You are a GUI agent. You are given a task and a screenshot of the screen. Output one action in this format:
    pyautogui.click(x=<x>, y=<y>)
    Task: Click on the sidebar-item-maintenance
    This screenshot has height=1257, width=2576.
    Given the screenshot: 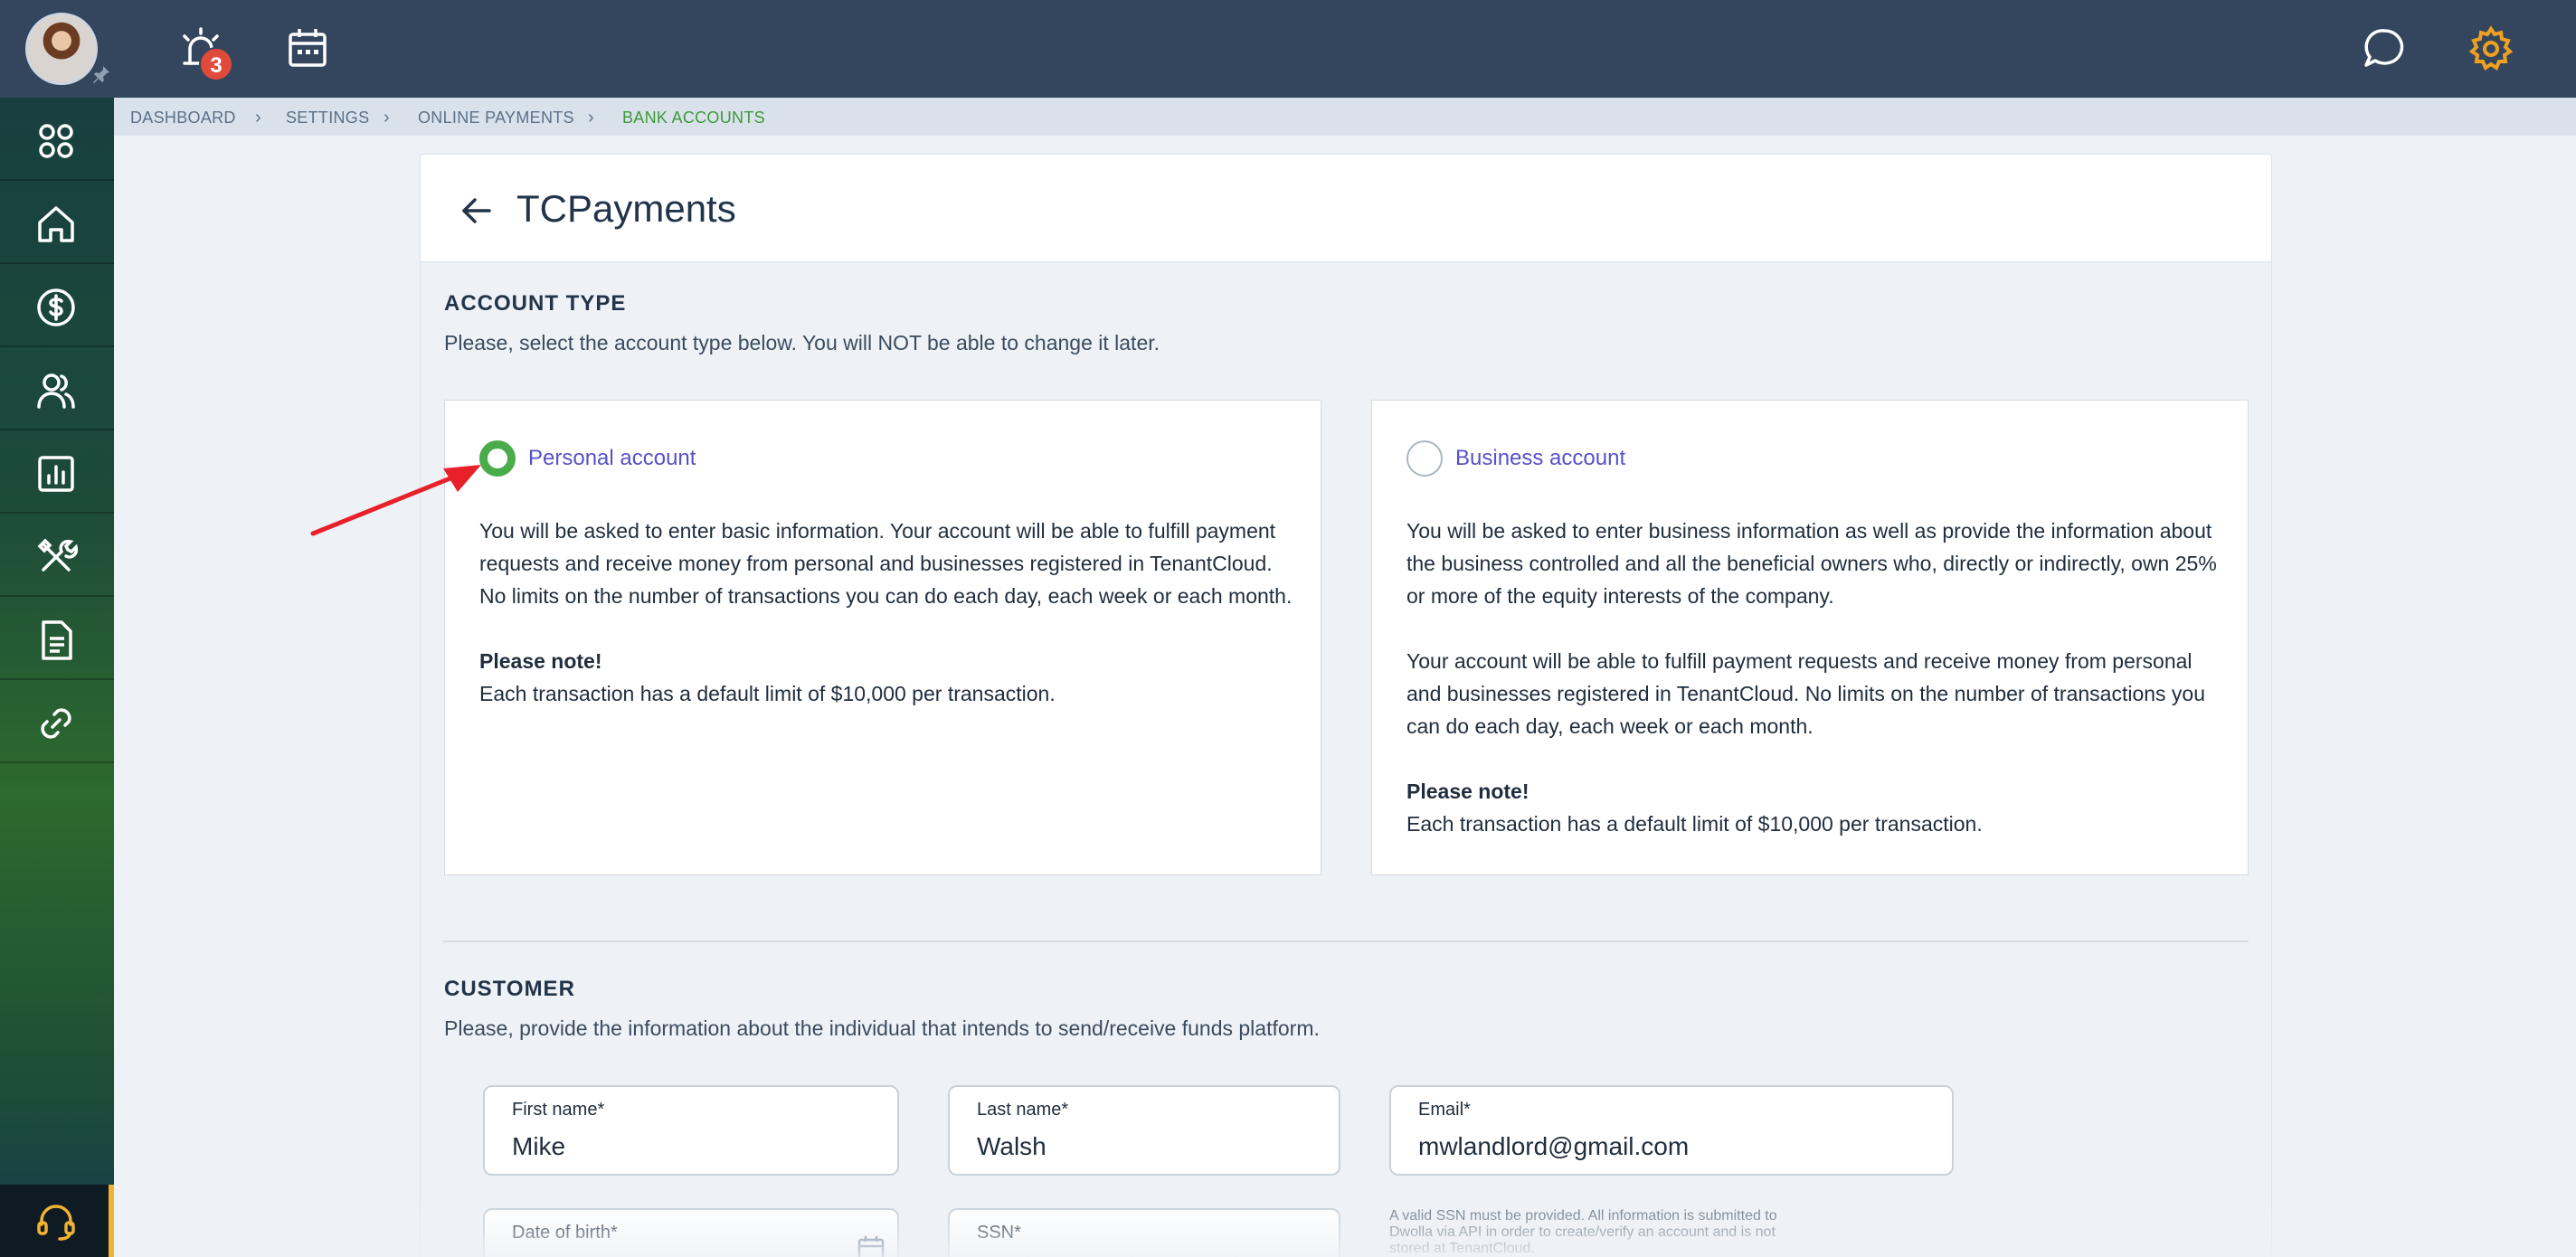 What is the action you would take?
    pyautogui.click(x=57, y=555)
    